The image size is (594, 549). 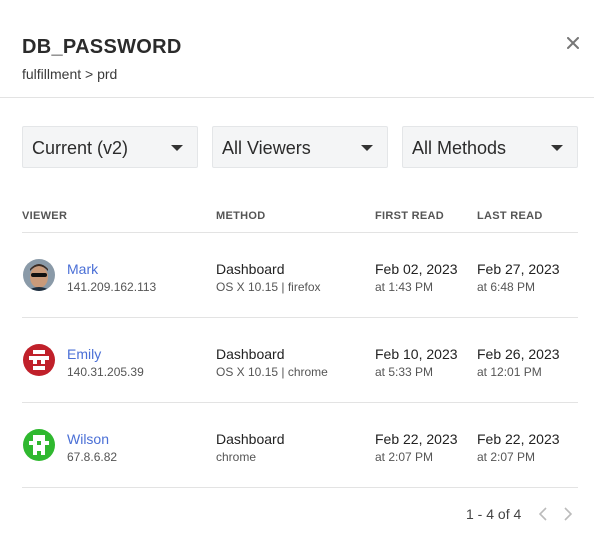 I want to click on viewer-name-link: Emily, so click(x=84, y=354).